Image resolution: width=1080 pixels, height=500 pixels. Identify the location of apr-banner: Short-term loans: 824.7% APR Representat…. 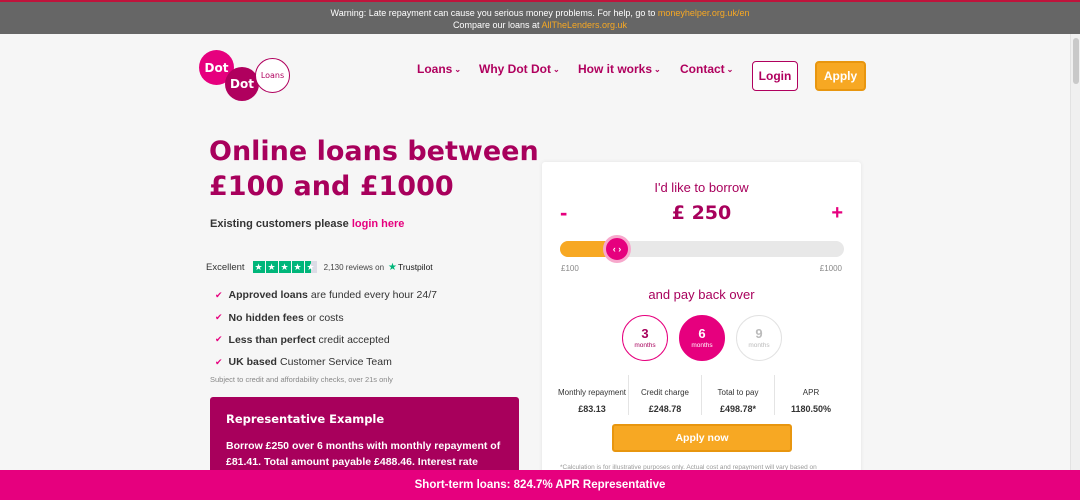
(540, 485).